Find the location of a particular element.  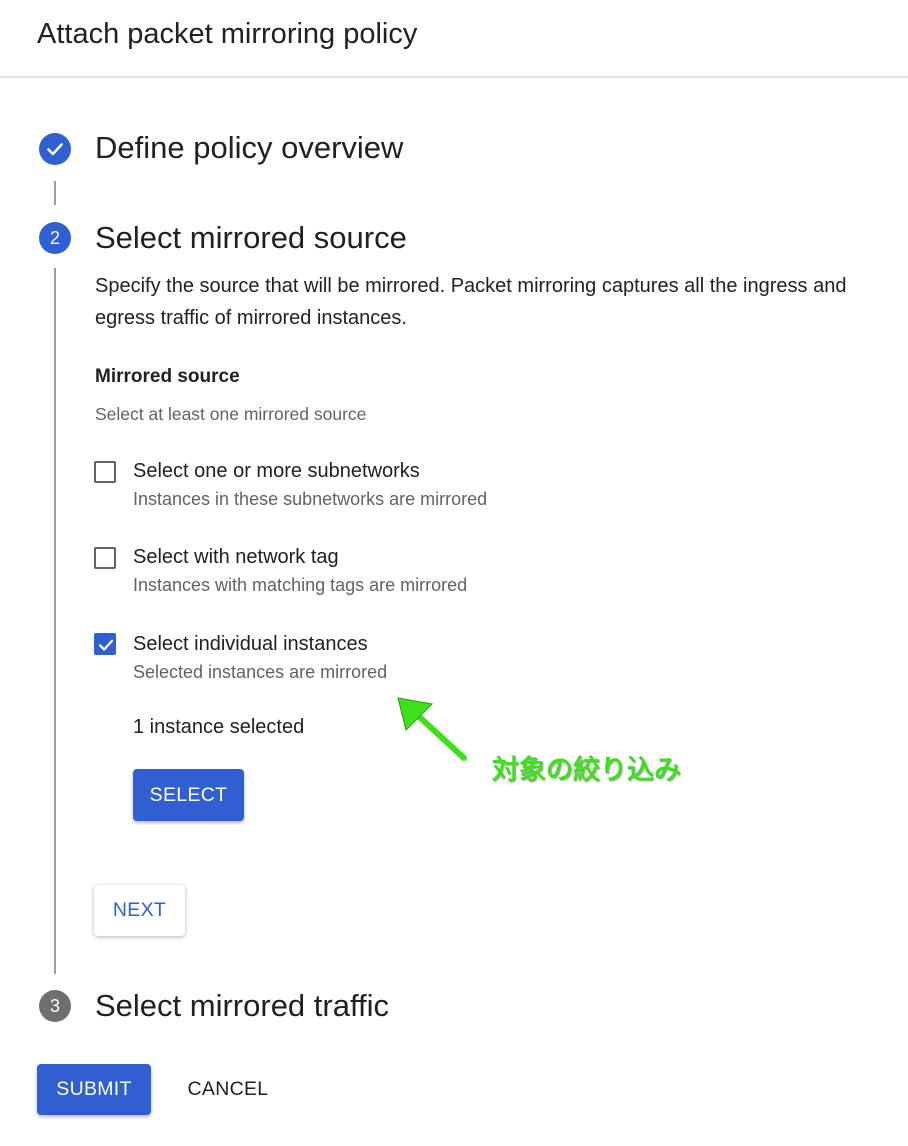

cancel-button: CANCEL is located at coordinates (228, 1089).